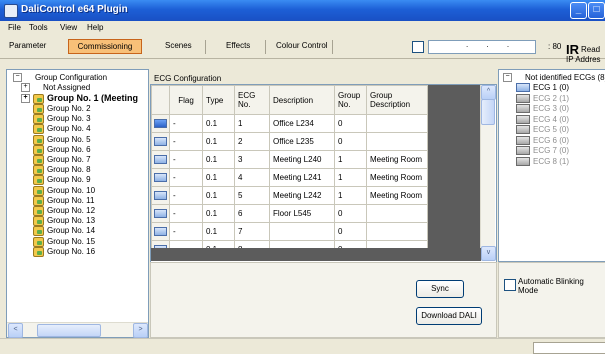  I want to click on cell-ecg-no: 4, so click(252, 177).